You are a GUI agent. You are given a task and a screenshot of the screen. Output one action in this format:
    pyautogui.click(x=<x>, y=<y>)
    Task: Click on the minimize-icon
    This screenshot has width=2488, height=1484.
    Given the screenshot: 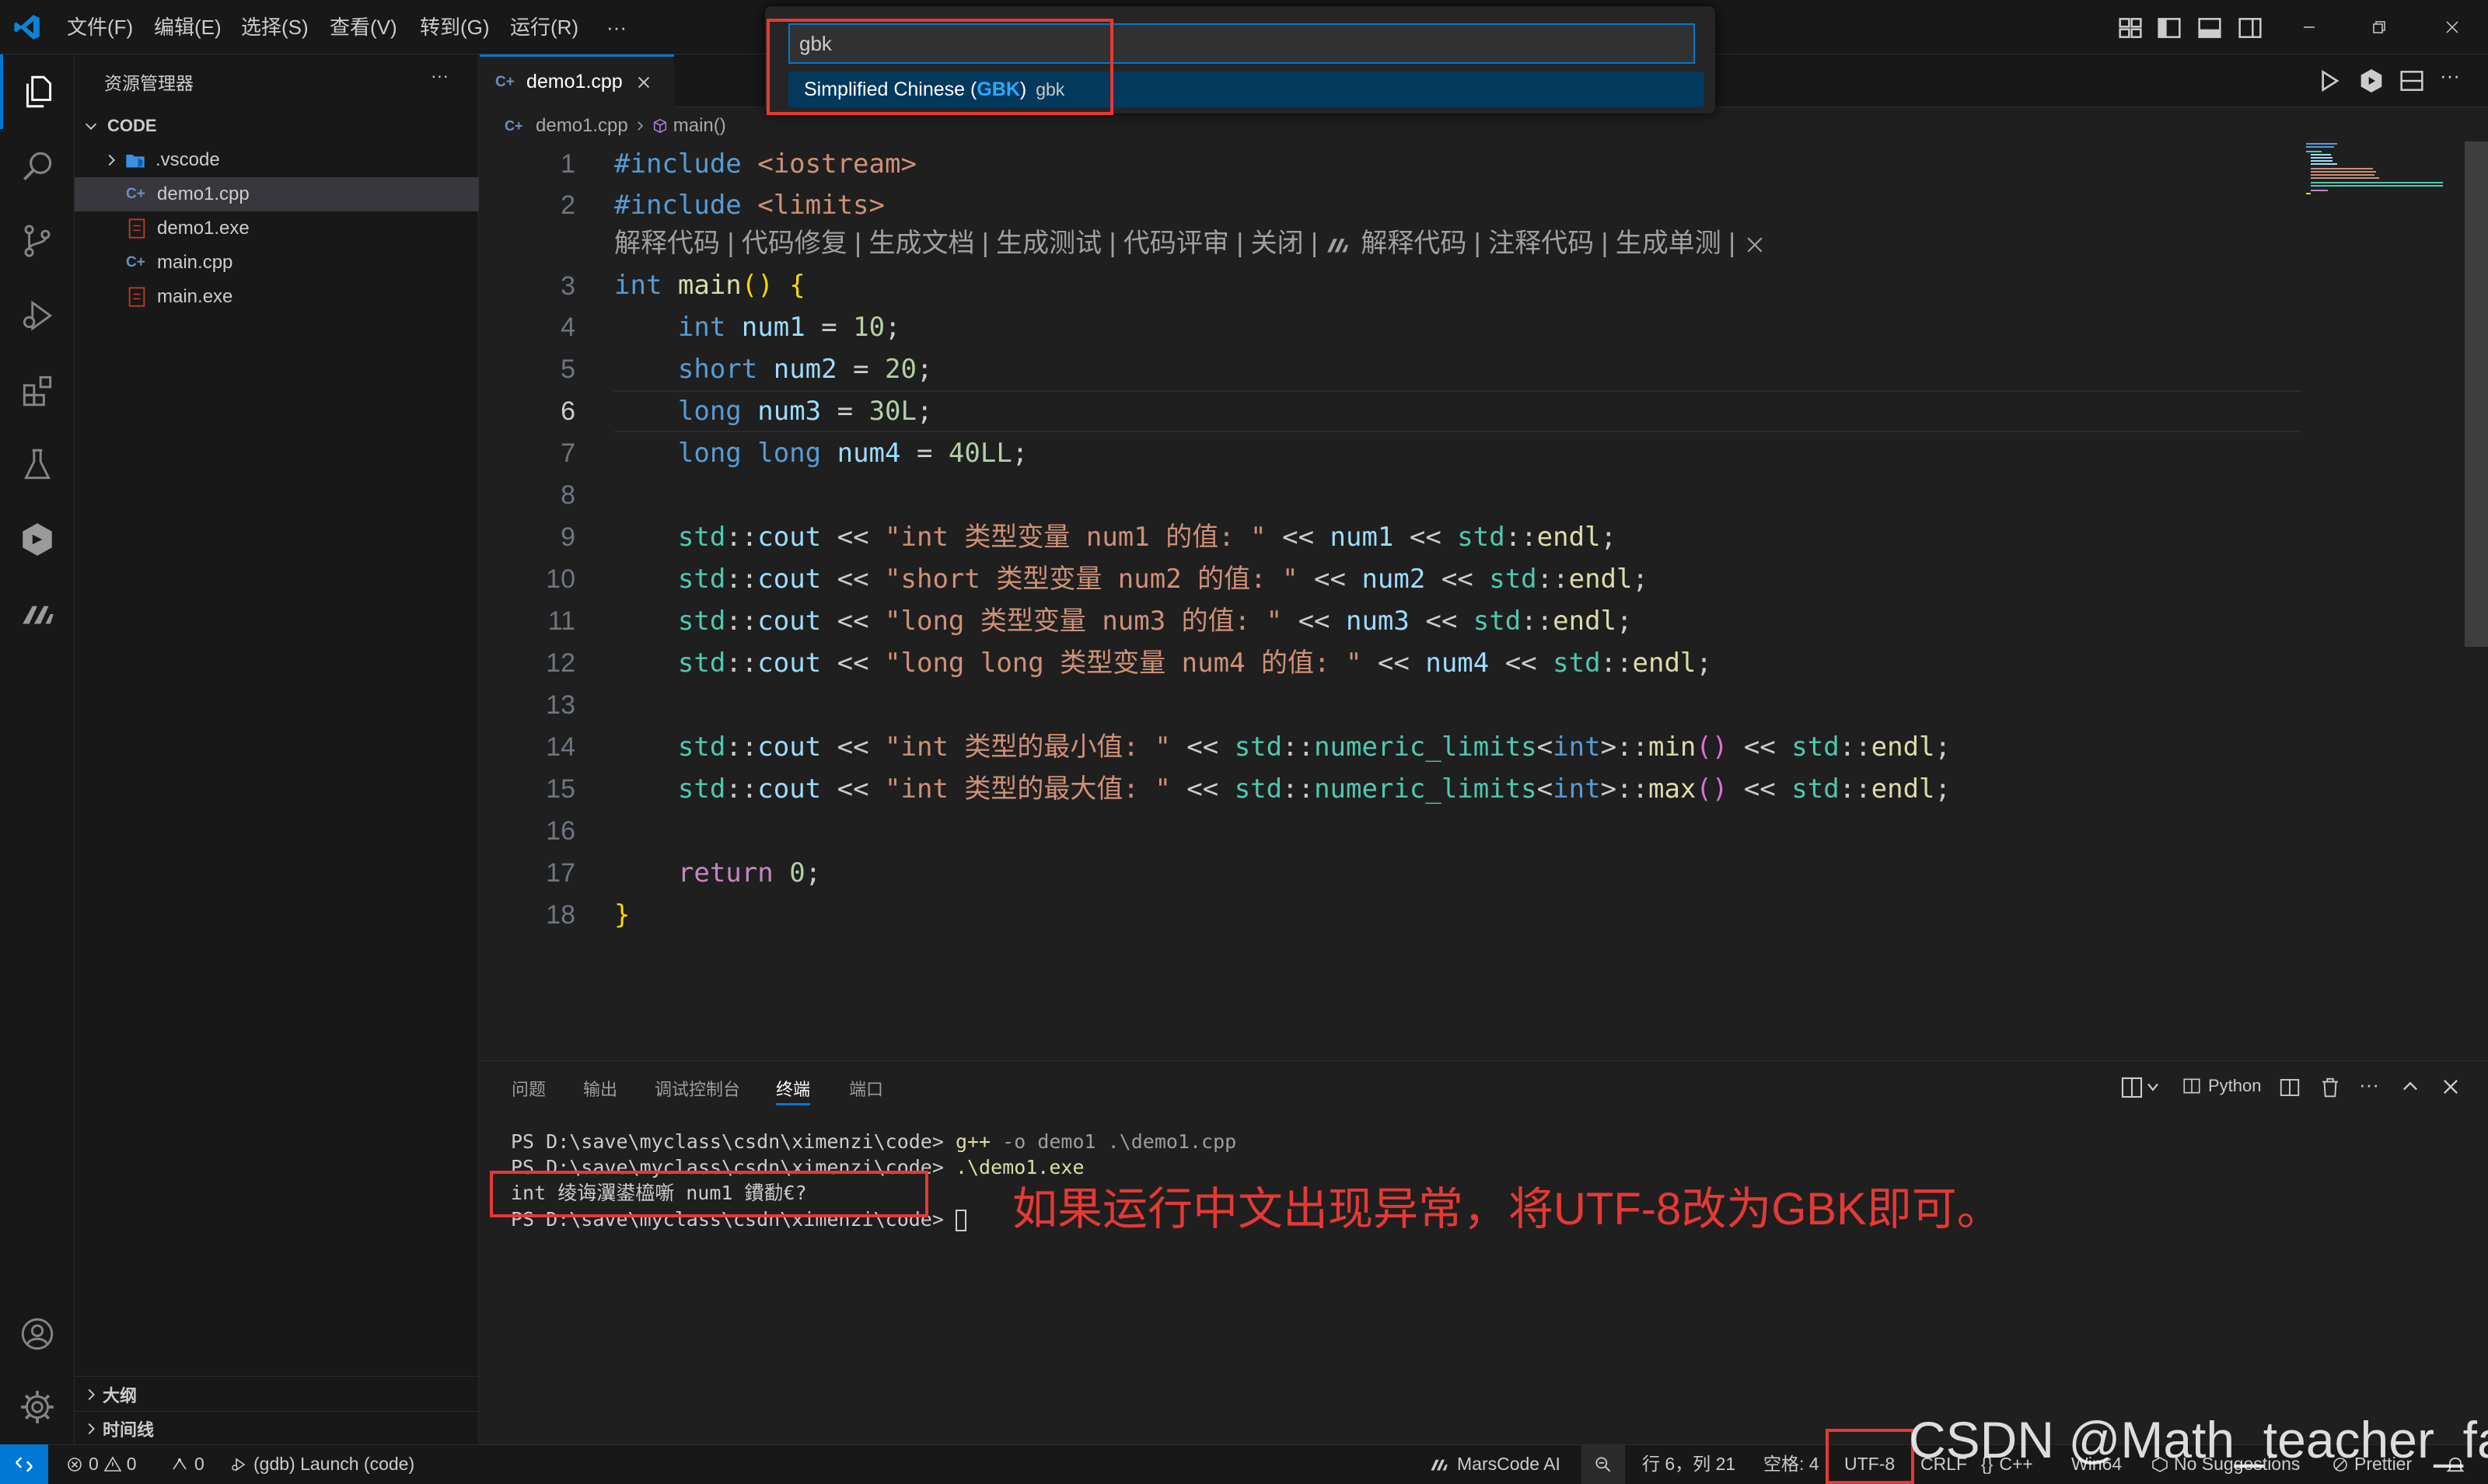 What is the action you would take?
    pyautogui.click(x=2309, y=27)
    